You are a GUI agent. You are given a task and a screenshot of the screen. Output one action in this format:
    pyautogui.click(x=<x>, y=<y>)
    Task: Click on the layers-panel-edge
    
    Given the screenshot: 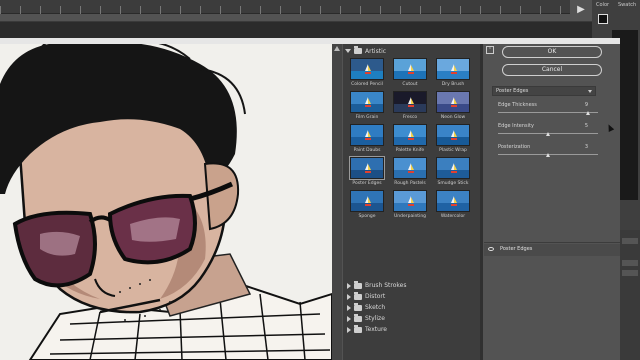 What is the action you would take?
    pyautogui.click(x=630, y=295)
    